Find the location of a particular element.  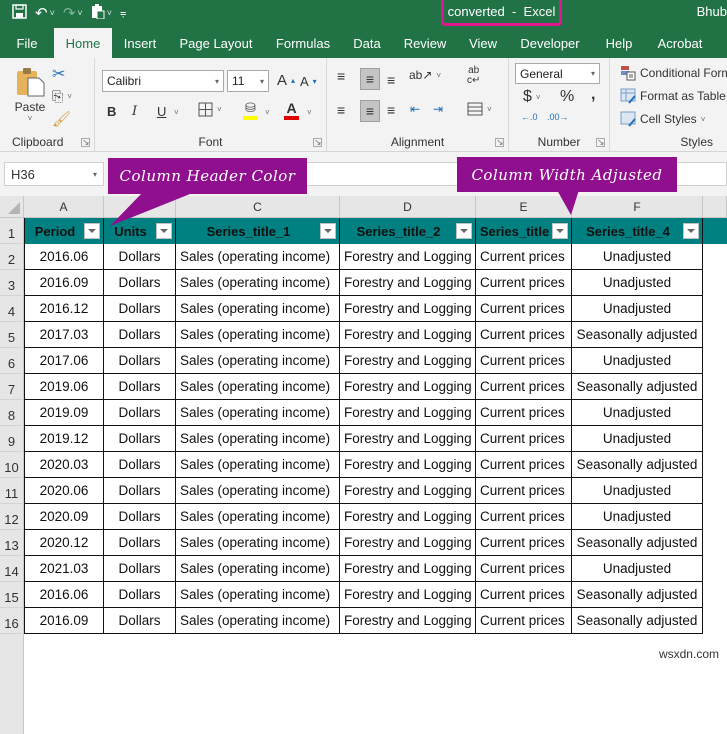

cell-e8: Current prices is located at coordinates (524, 413).